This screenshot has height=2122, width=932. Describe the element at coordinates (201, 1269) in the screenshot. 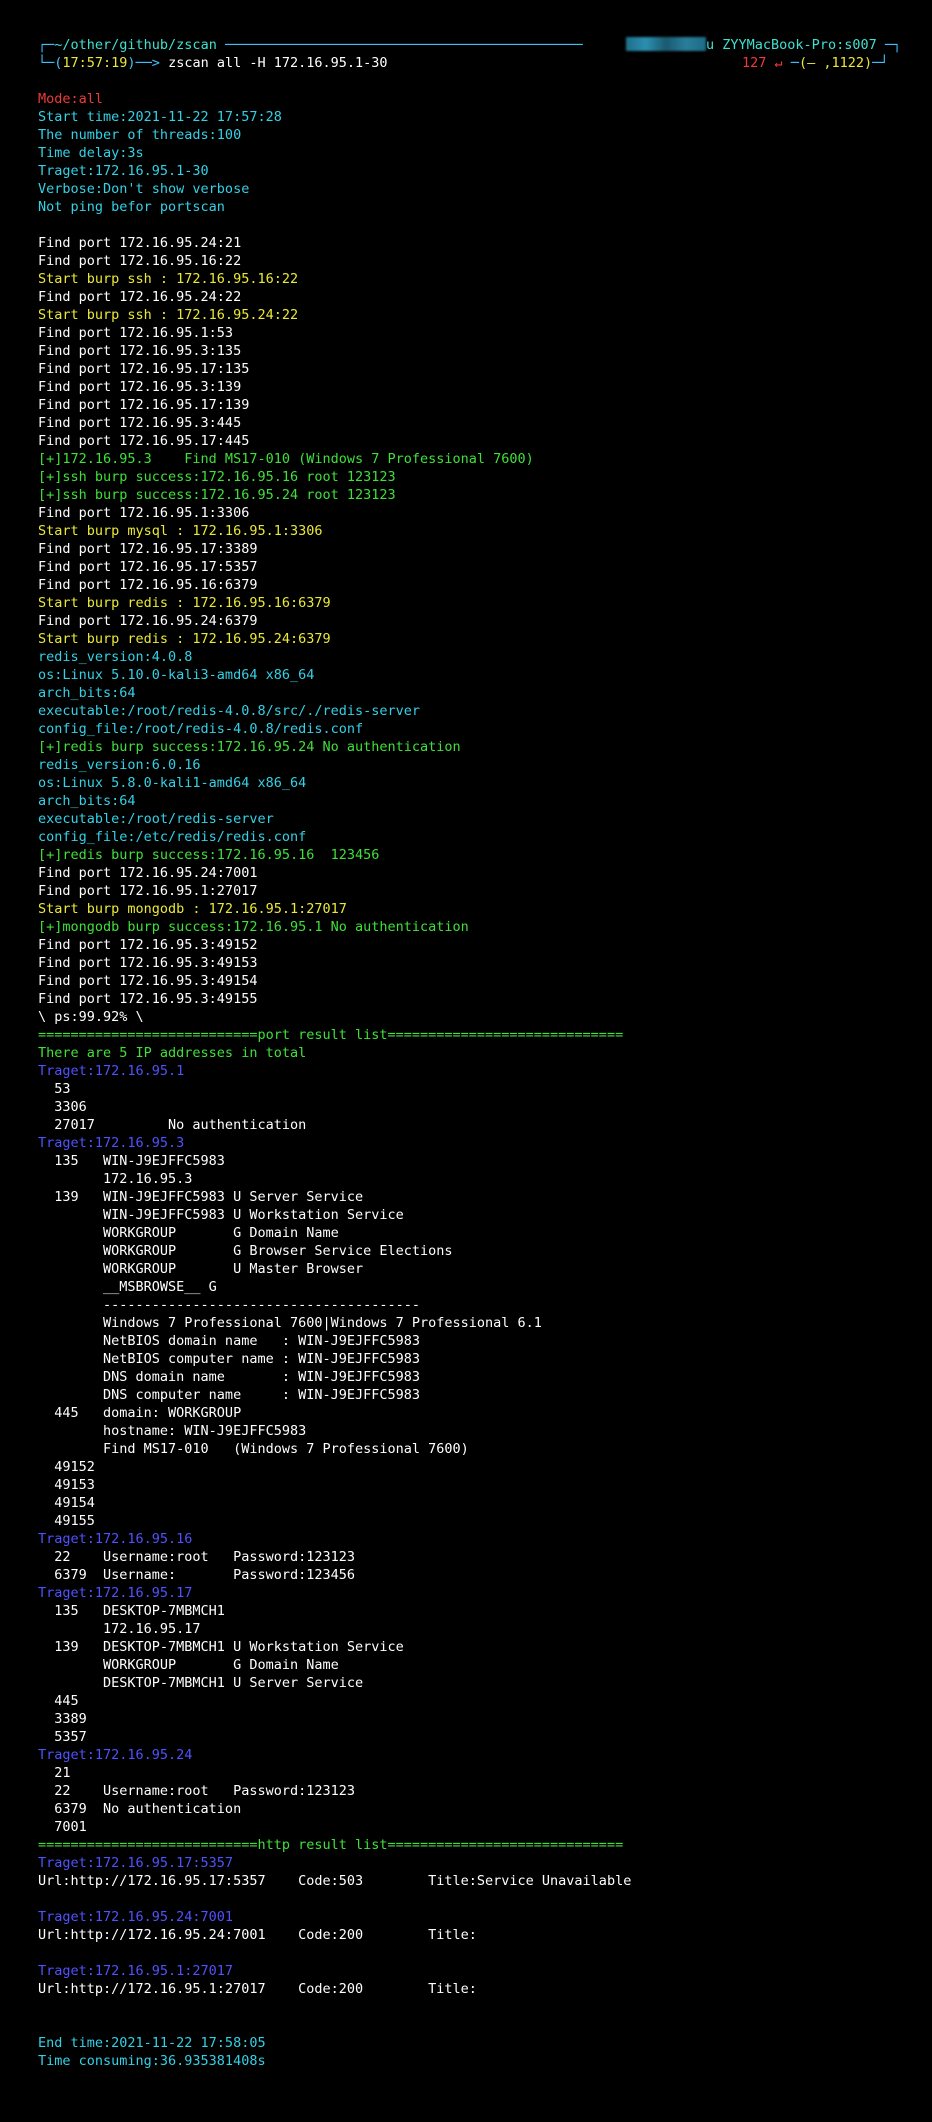

I see `output-line: WORKGROUP U Master Browser` at that location.